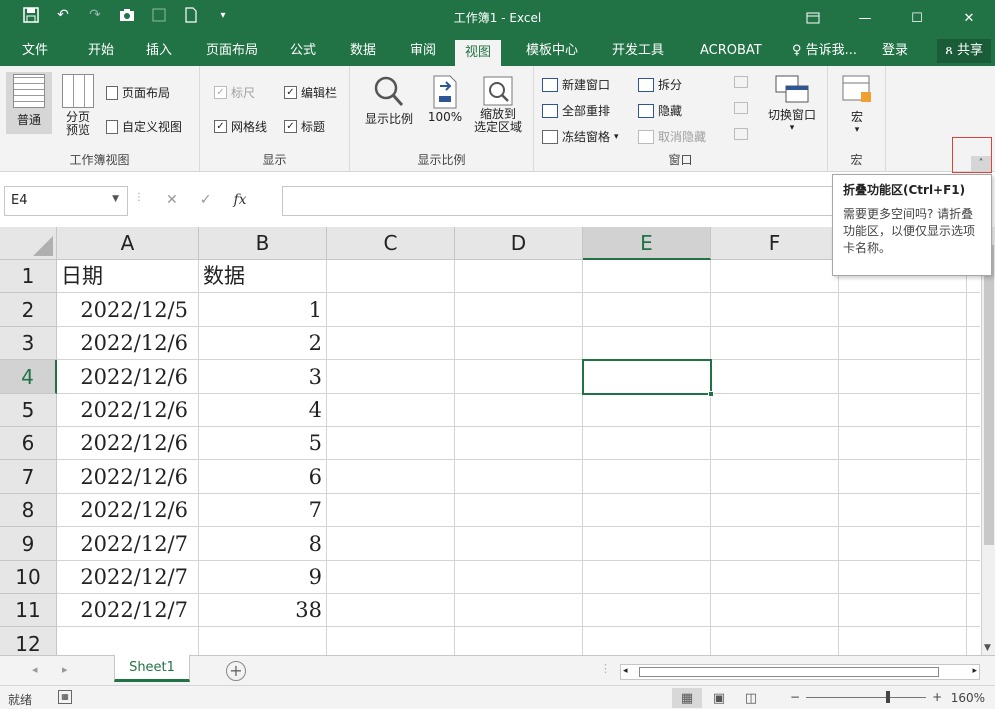 Image resolution: width=995 pixels, height=709 pixels. What do you see at coordinates (28, 577) in the screenshot?
I see `row-header-10: 10` at bounding box center [28, 577].